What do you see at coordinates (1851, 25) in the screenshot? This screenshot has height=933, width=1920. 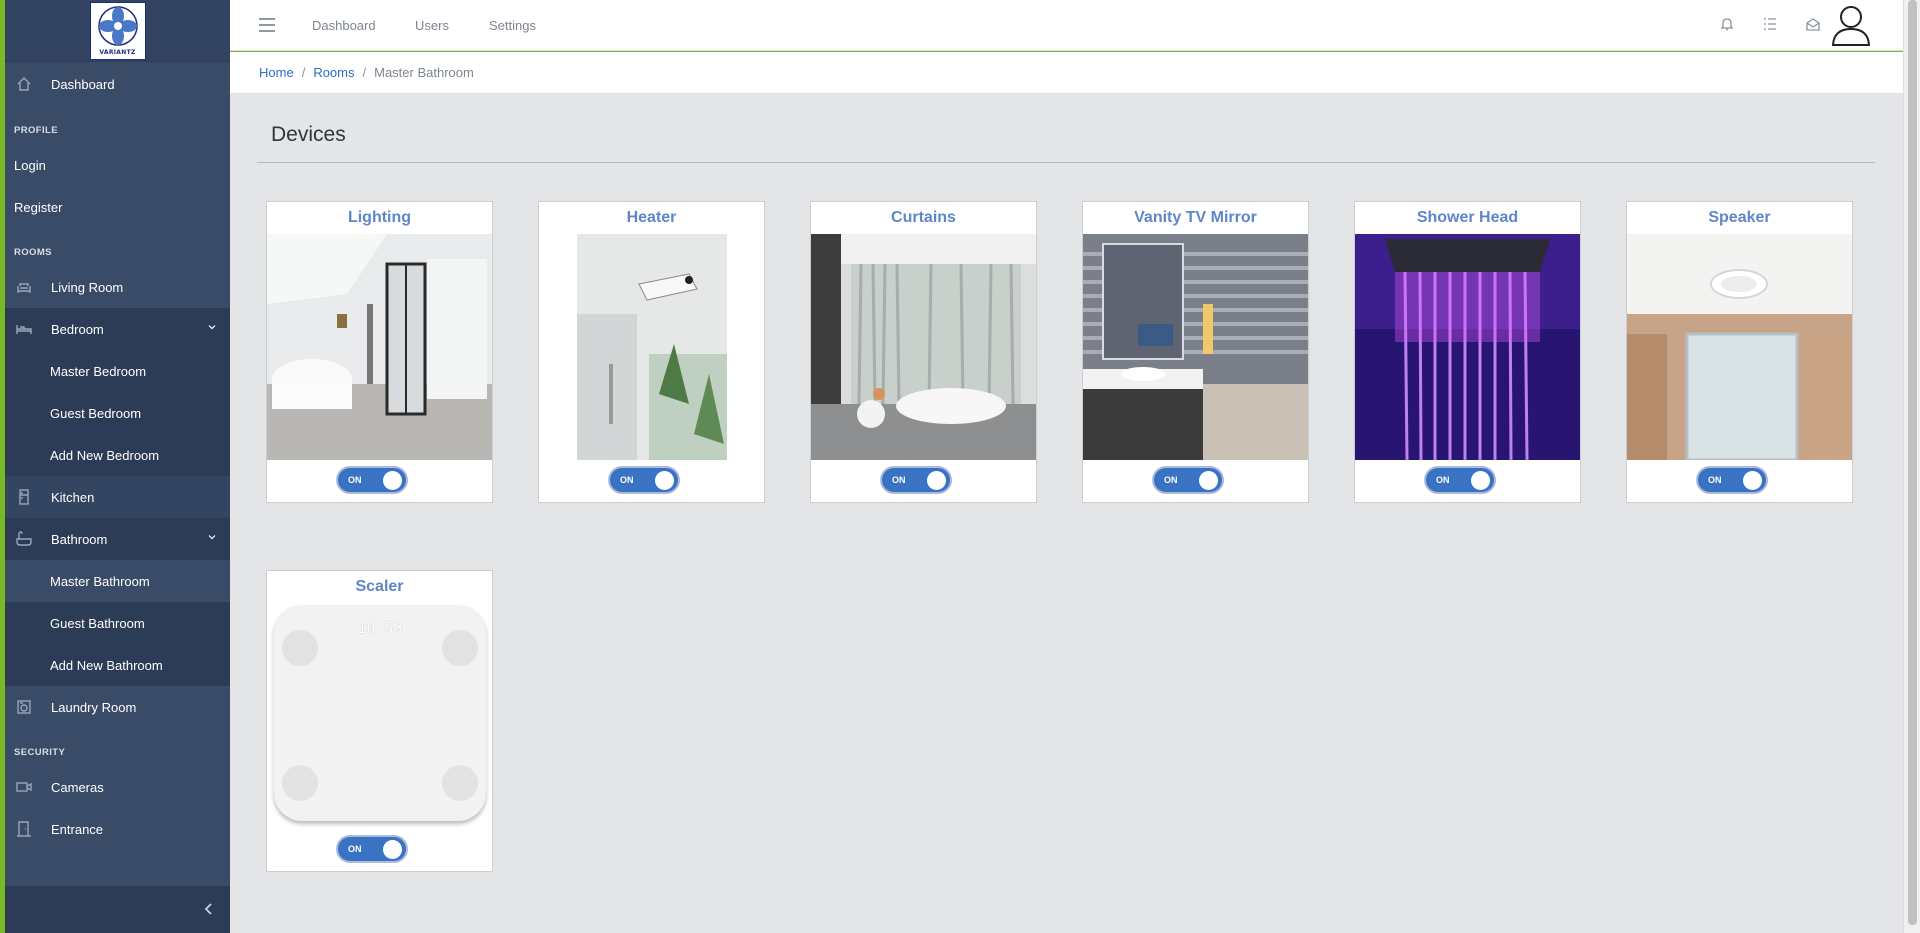 I see `user-avatar-icon` at bounding box center [1851, 25].